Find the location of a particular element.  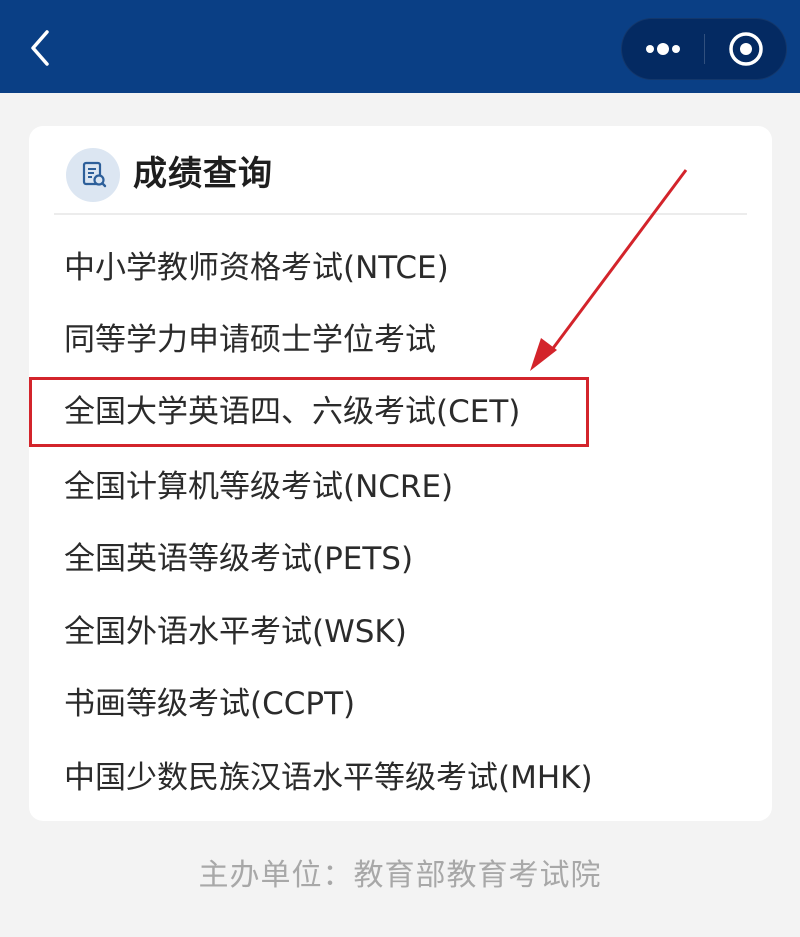

more-button is located at coordinates (663, 49).